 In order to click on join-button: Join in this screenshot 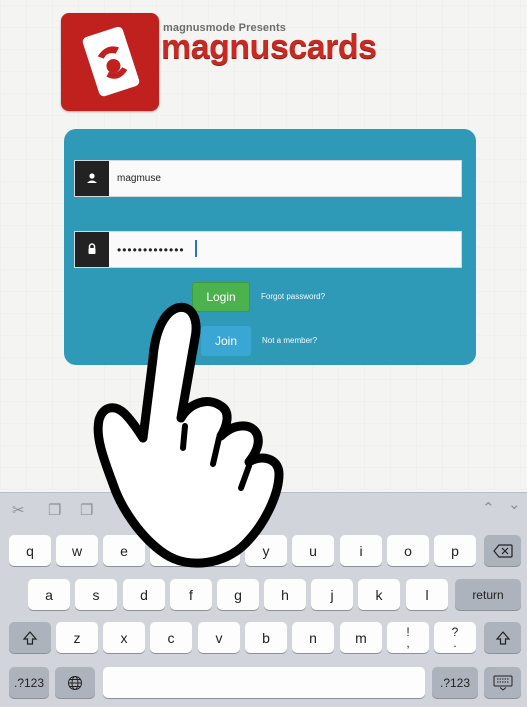, I will do `click(226, 341)`.